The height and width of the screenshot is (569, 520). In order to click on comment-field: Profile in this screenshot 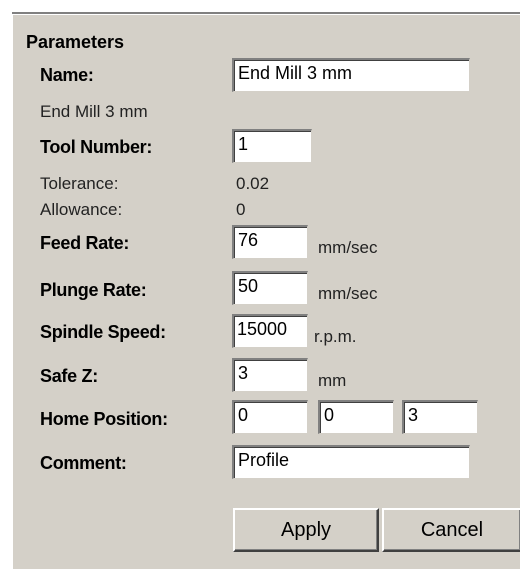, I will do `click(351, 462)`.